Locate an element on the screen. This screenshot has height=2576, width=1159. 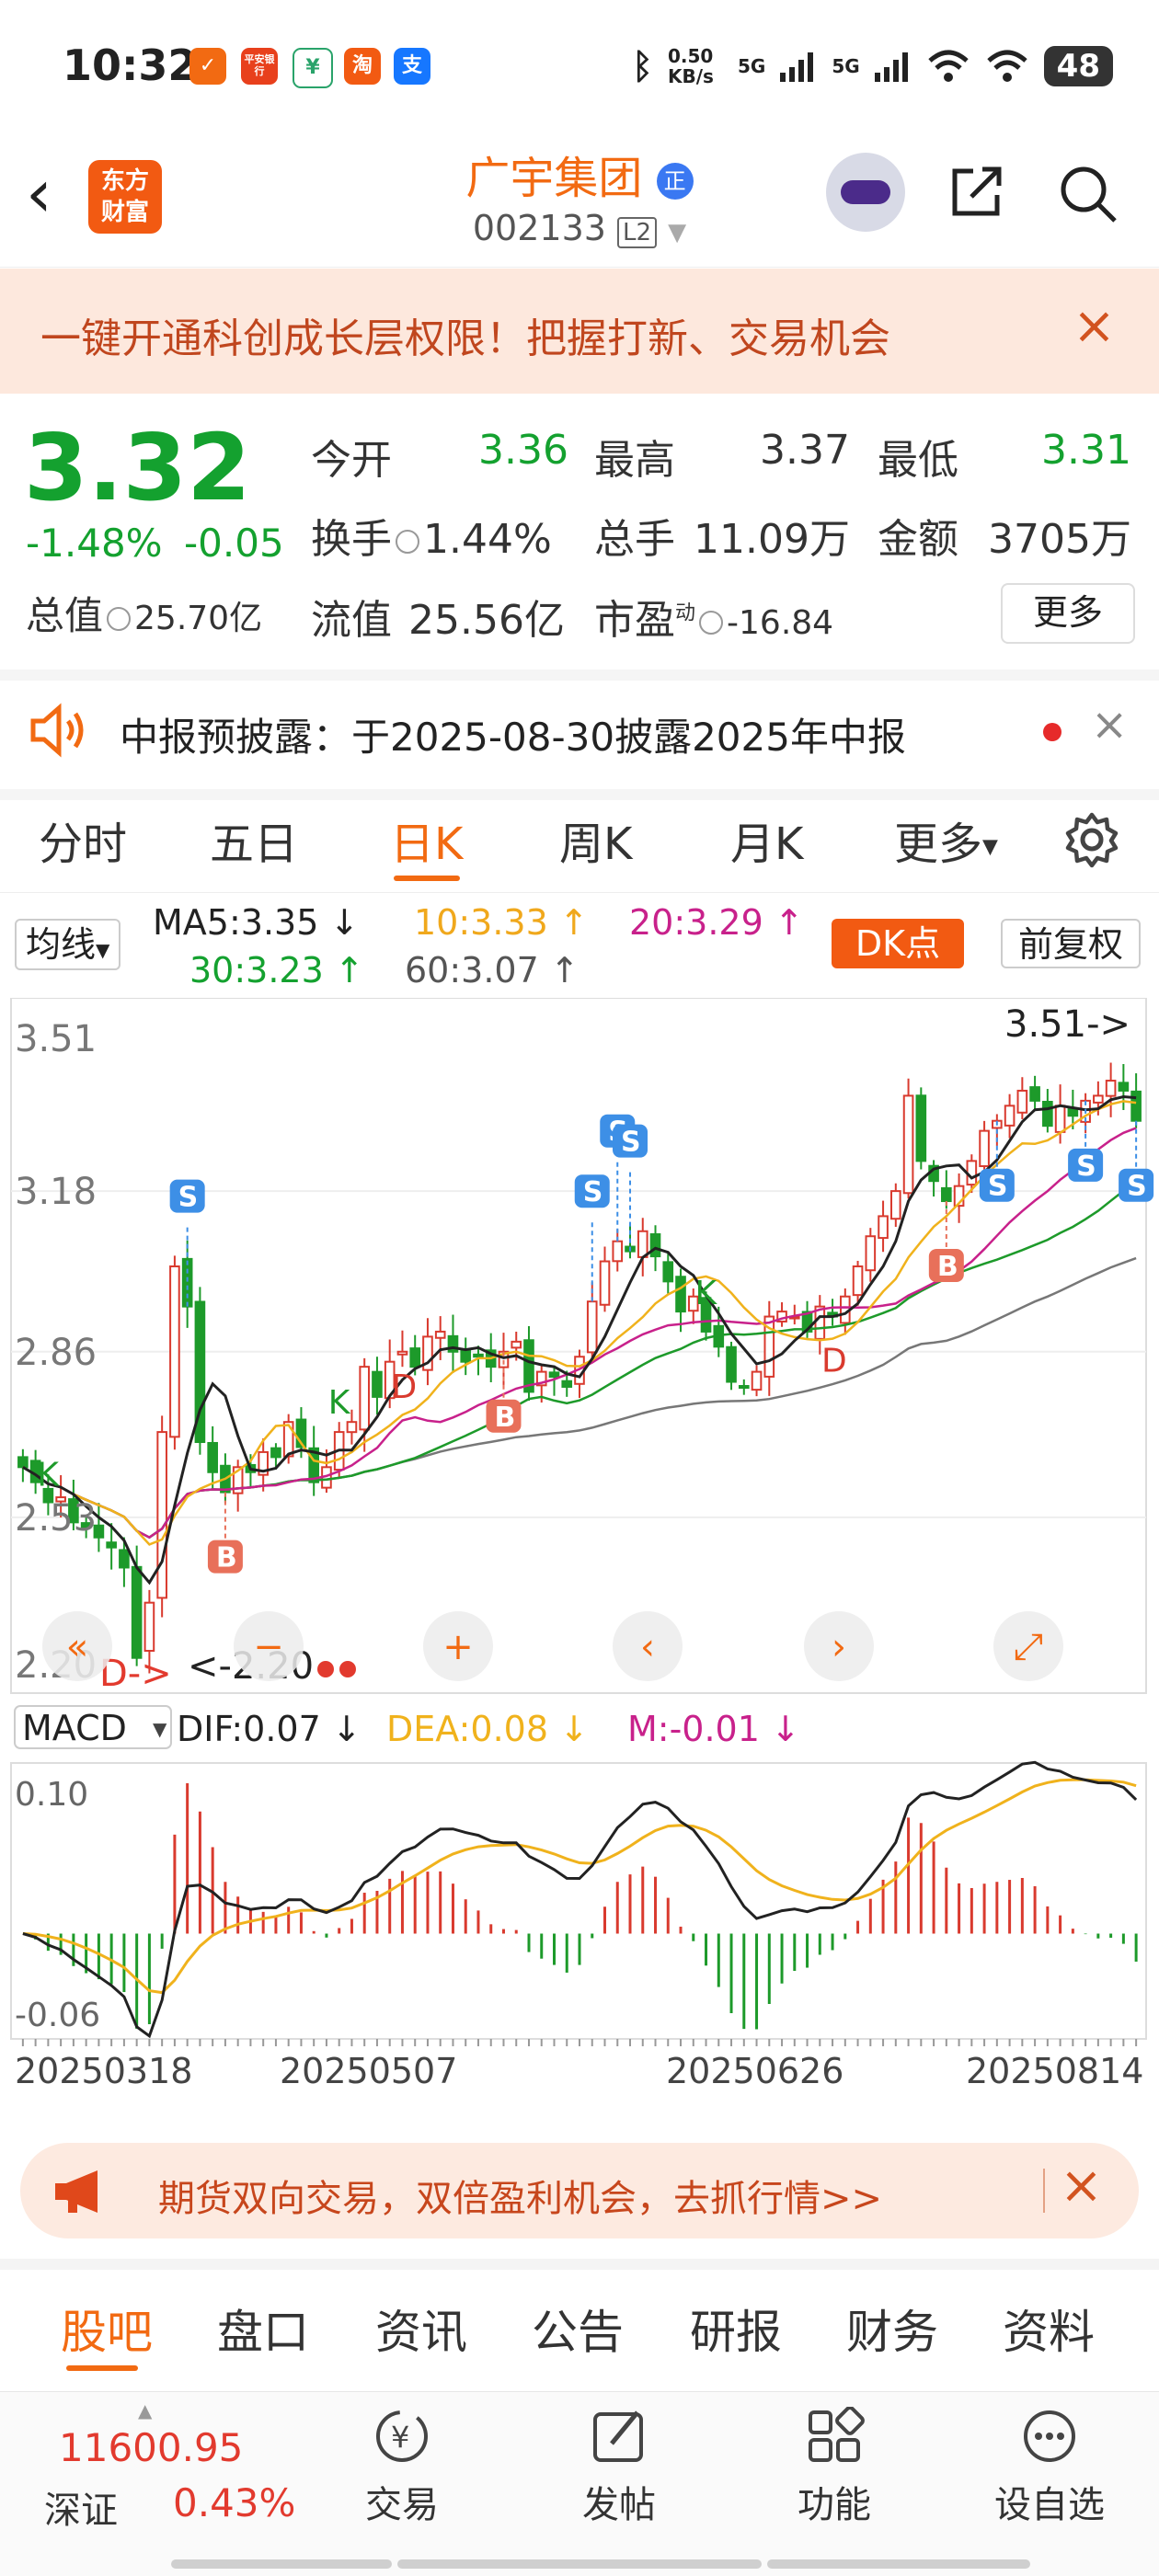
macd-dif: DIF:0.07 ↓ is located at coordinates (269, 1729).